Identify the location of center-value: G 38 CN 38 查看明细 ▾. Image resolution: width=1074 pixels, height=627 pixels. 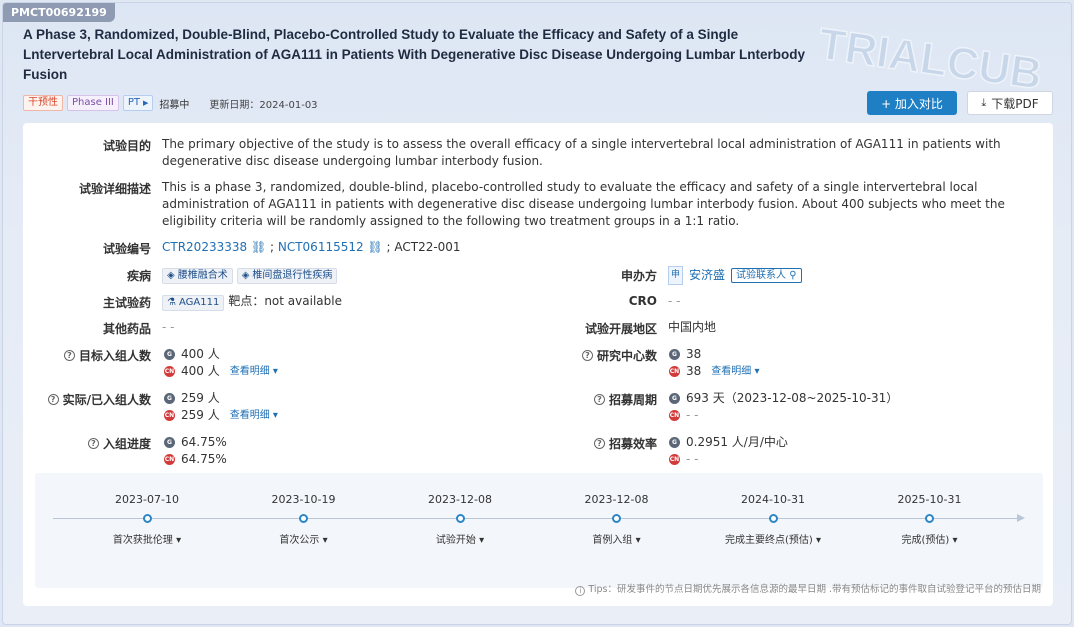
(714, 363).